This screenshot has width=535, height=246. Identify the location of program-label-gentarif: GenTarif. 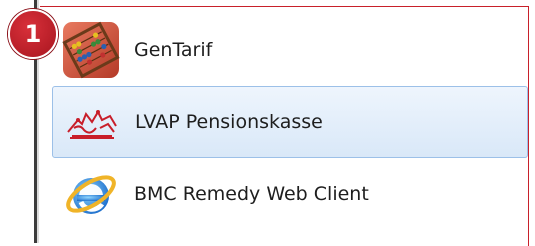
(173, 50).